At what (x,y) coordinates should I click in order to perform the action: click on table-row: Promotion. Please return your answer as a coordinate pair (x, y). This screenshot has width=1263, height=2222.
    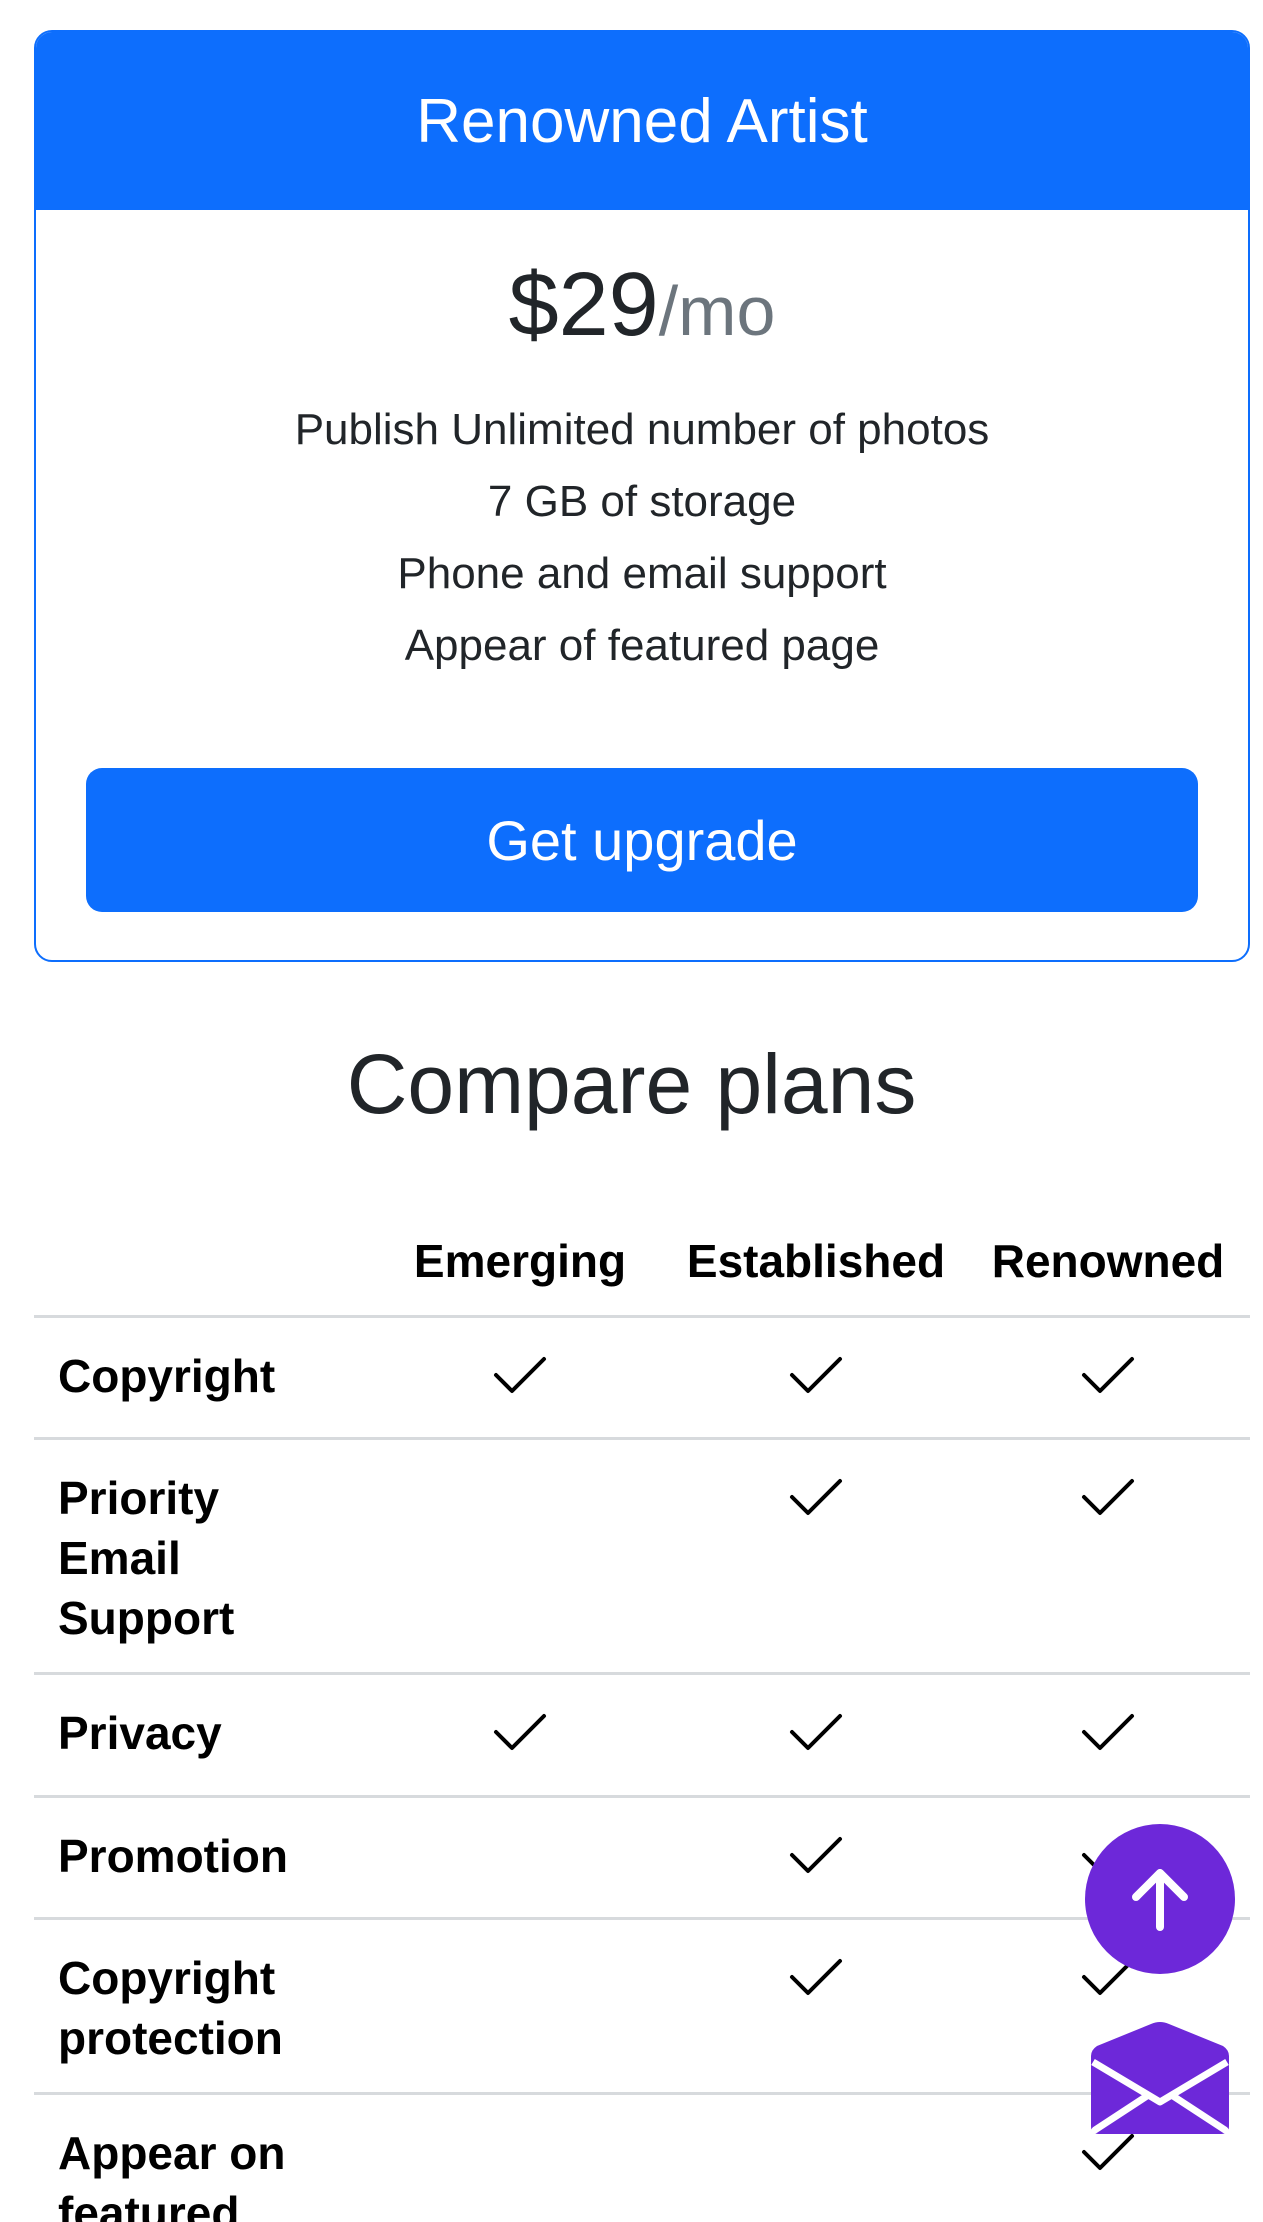
    Looking at the image, I should click on (642, 1857).